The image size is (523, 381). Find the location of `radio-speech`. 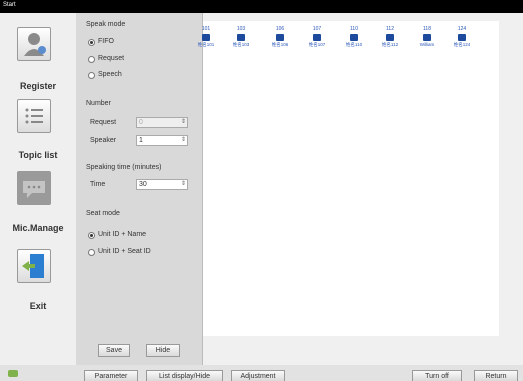

radio-speech is located at coordinates (91, 75).